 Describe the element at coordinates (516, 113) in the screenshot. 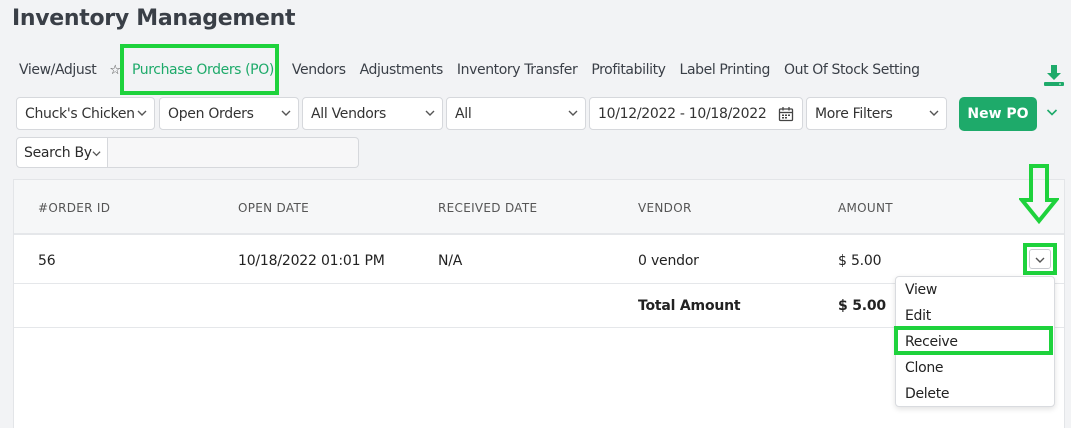

I see `type-select: All` at that location.